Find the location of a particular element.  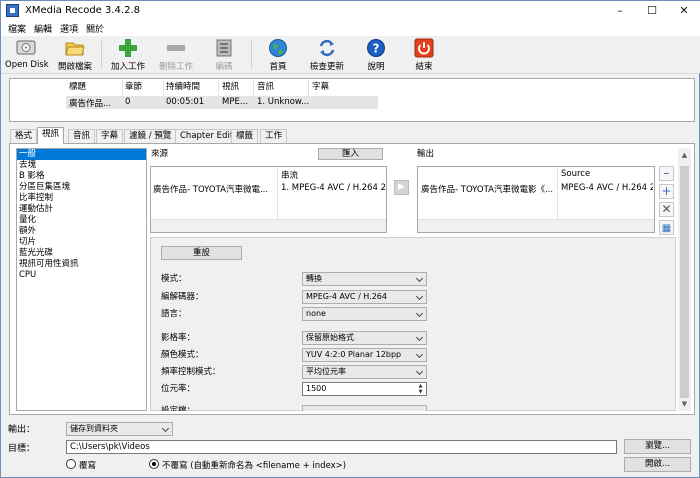

home-button: 首頁 is located at coordinates (278, 55).